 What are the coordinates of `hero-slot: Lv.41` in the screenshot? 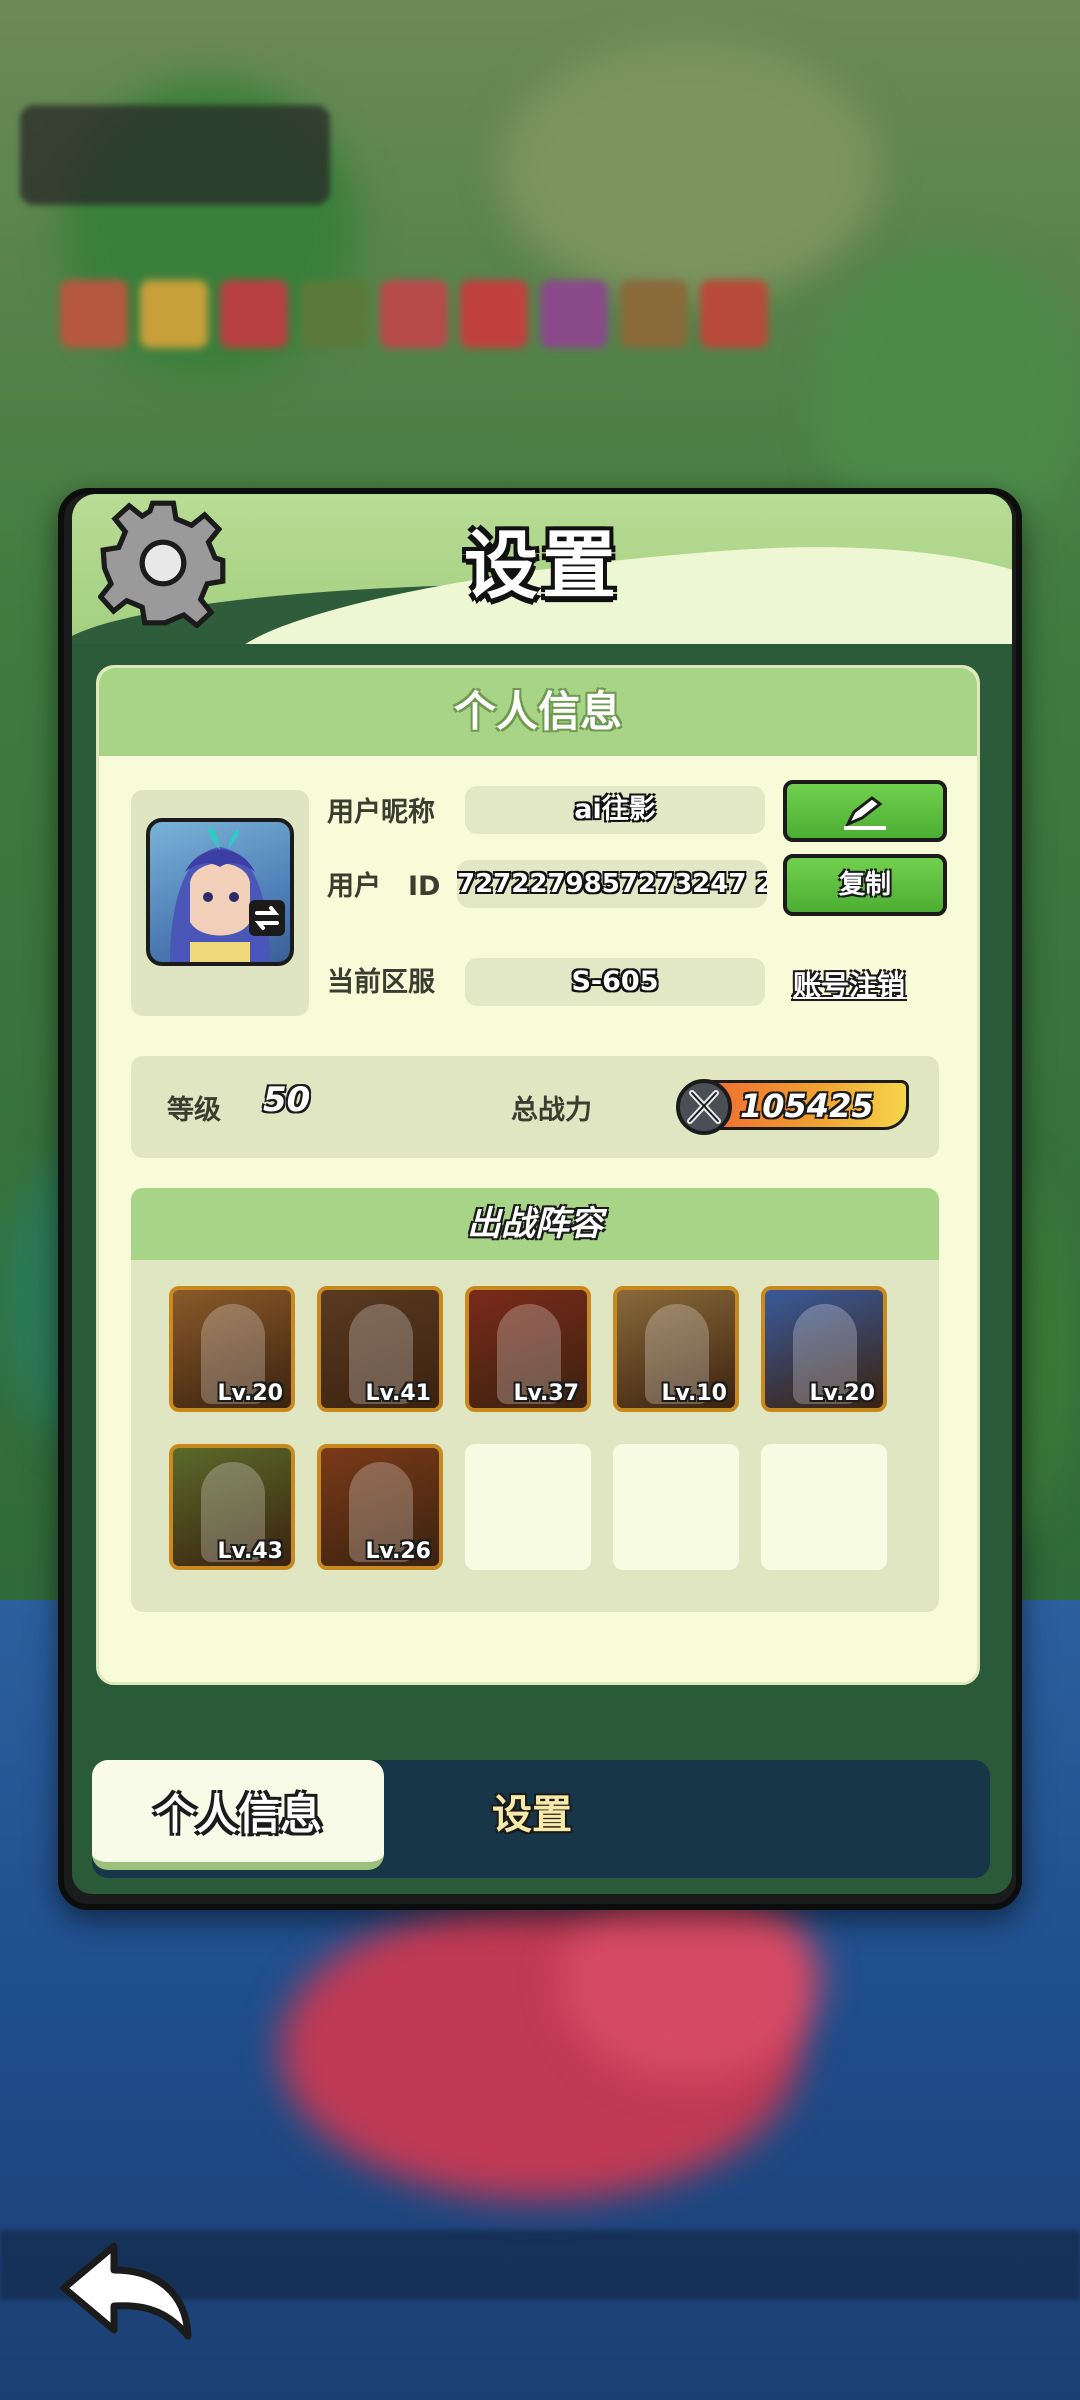 It's located at (380, 1349).